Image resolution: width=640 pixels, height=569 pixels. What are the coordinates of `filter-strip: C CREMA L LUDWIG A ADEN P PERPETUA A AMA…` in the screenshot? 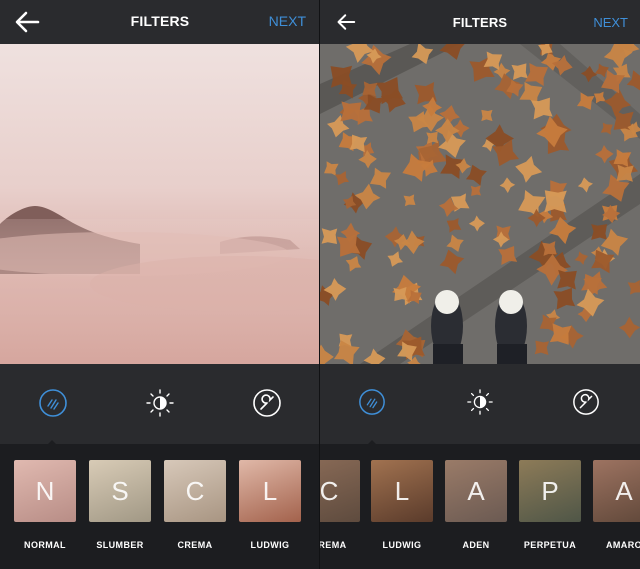 It's located at (480, 506).